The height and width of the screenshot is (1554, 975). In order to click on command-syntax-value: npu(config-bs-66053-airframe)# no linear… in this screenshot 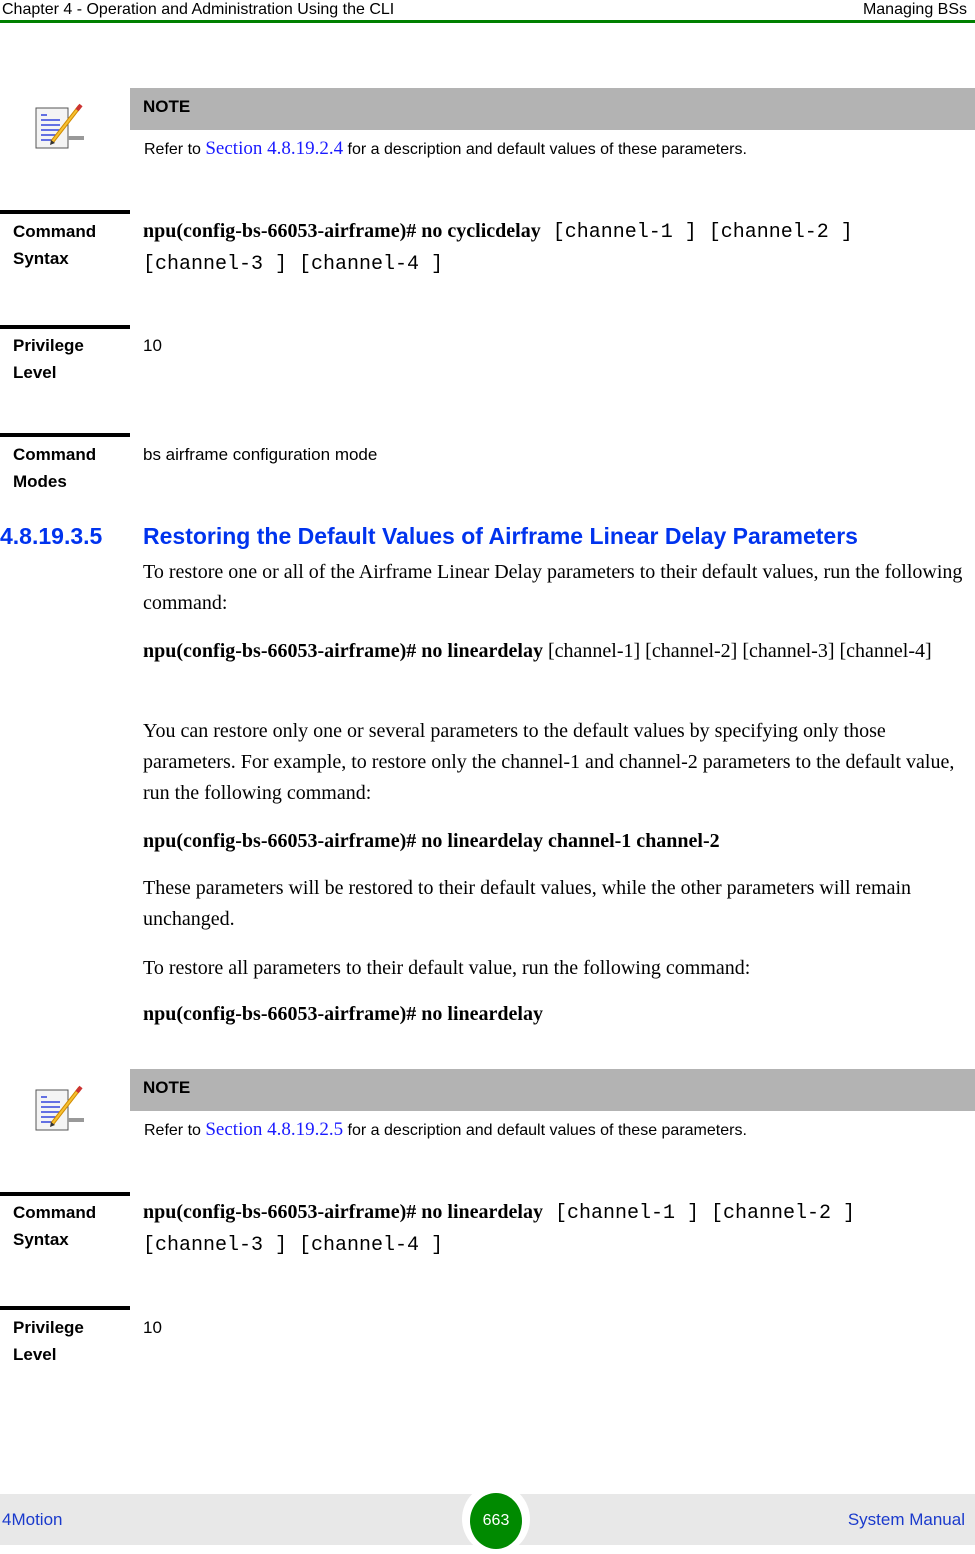, I will do `click(555, 1229)`.